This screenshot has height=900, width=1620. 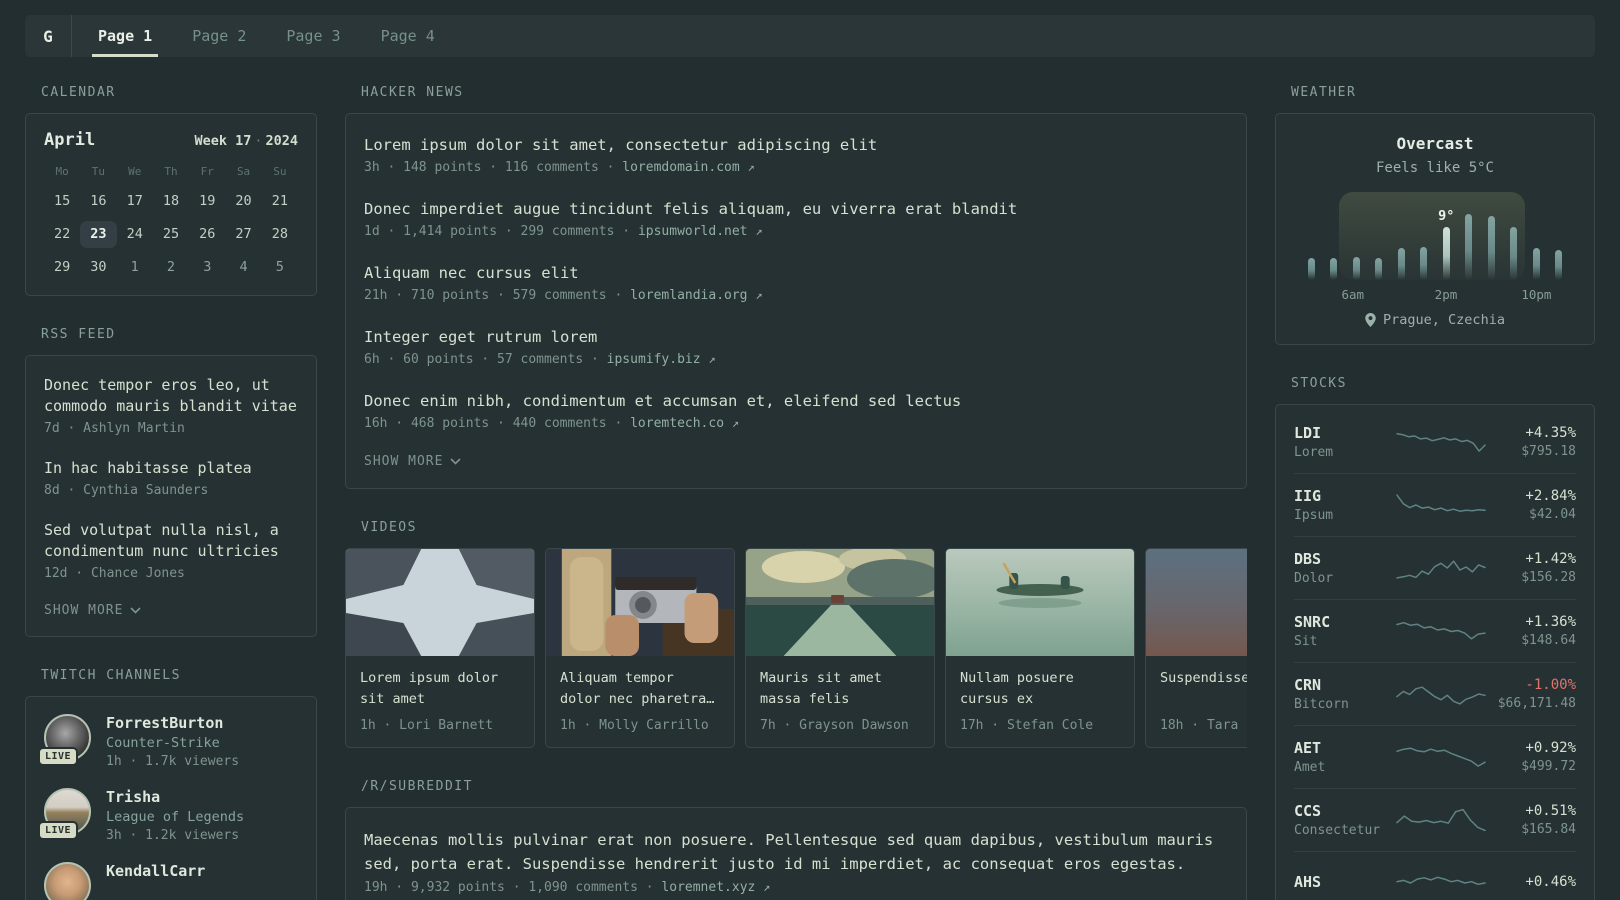 What do you see at coordinates (1435, 229) in the screenshot?
I see `weather-card: Overcast Feels like 5°C 9° 6am 2pm 10pm` at bounding box center [1435, 229].